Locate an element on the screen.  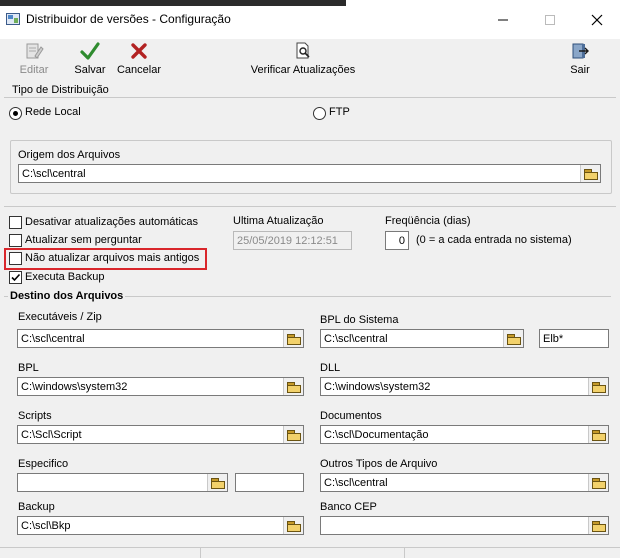
checkbox-executa-backup-label: Executa Backup is located at coordinates (65, 277).